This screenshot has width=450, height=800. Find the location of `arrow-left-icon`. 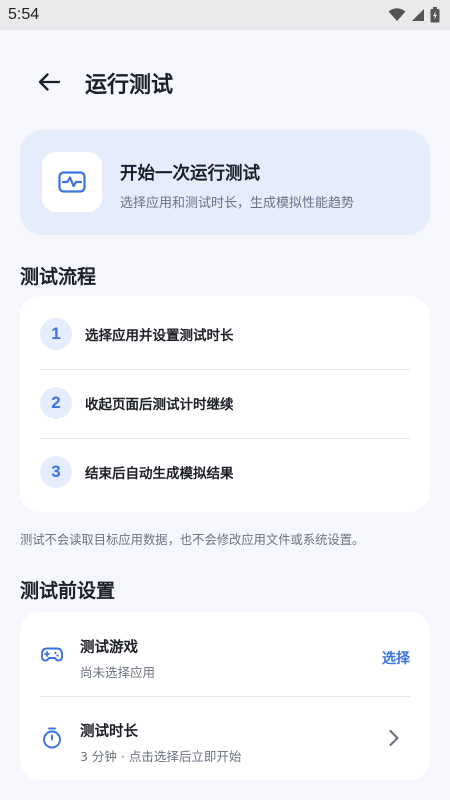

arrow-left-icon is located at coordinates (49, 82).